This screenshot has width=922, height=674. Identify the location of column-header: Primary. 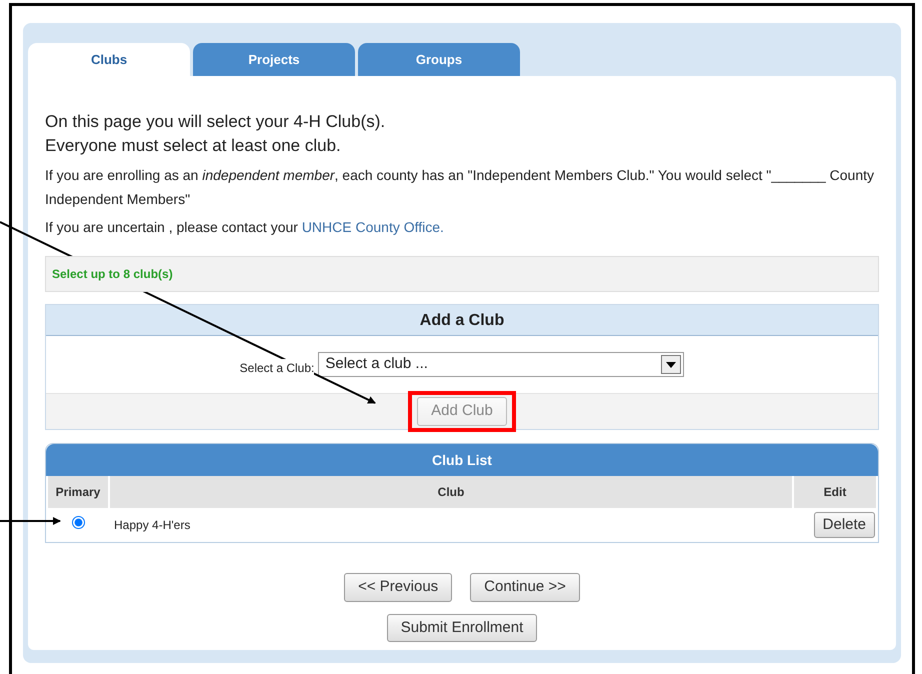
(78, 492).